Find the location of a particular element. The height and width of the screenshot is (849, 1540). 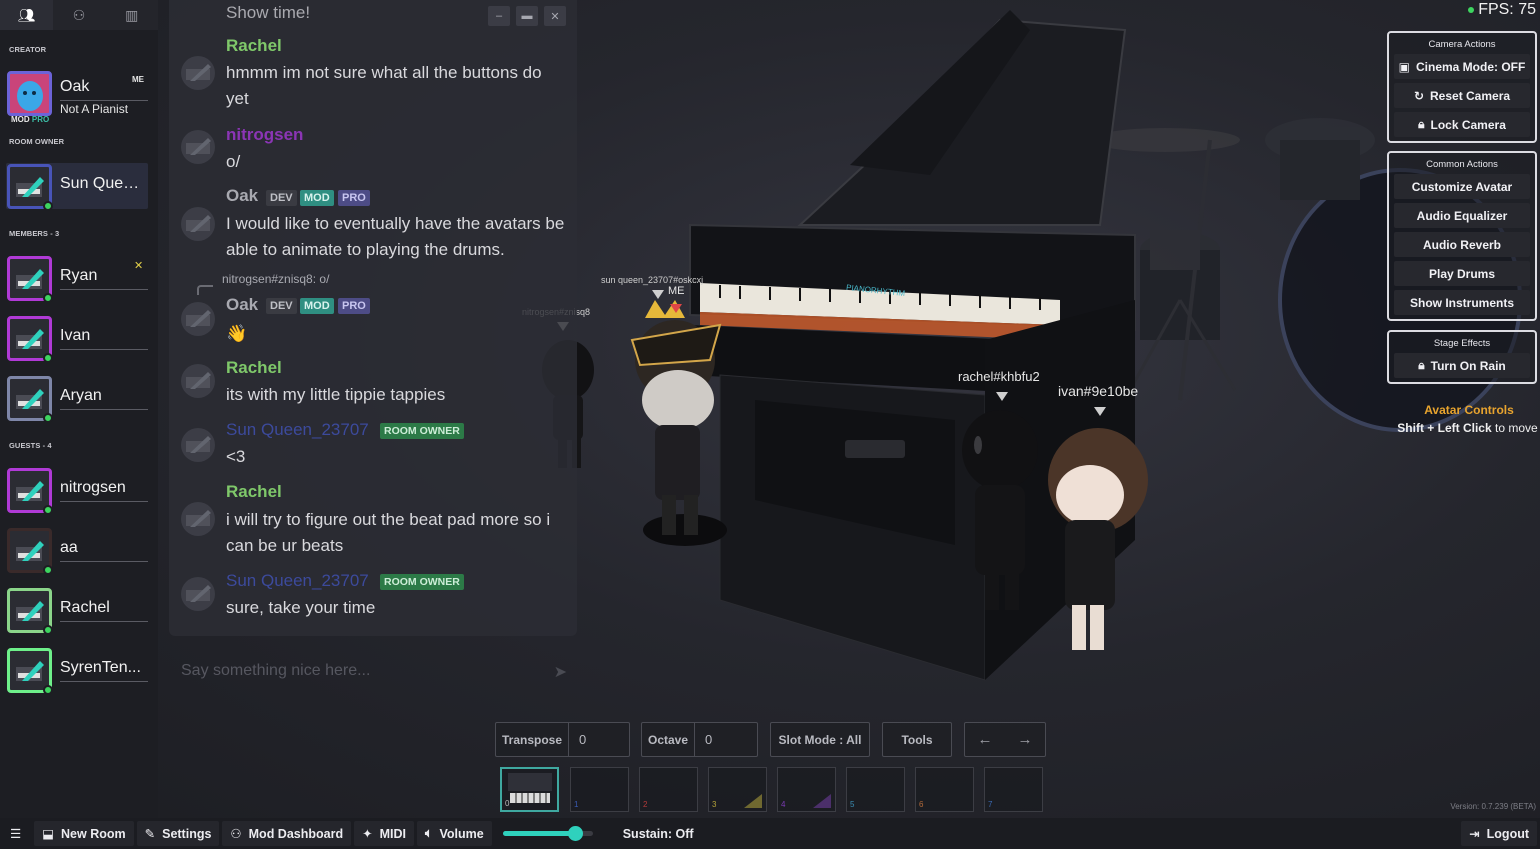

instrument-slot-6: 6 is located at coordinates (944, 789).